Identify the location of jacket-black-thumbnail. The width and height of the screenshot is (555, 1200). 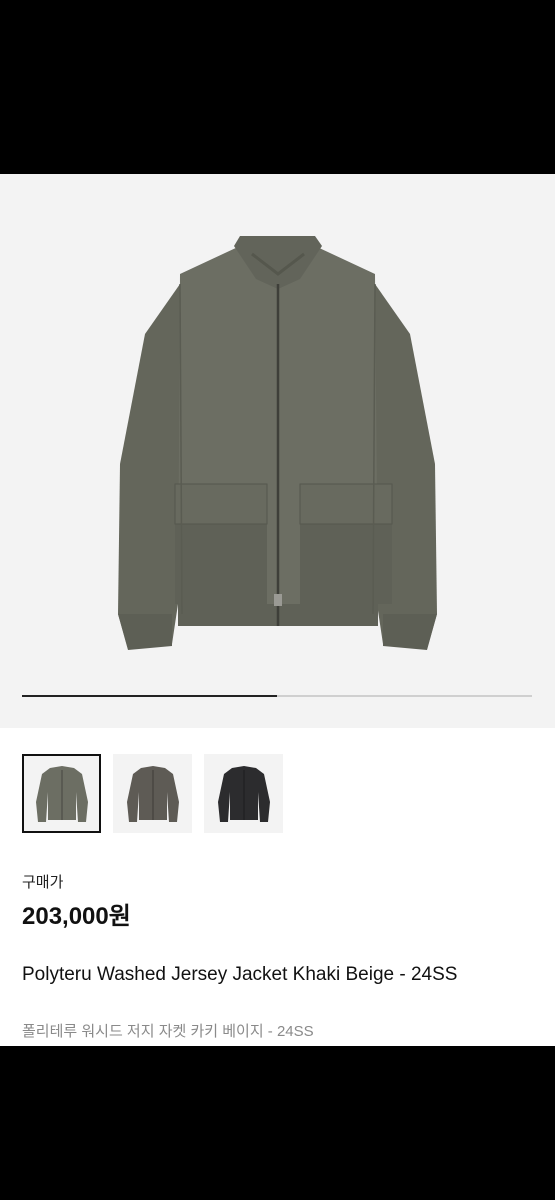
(243, 793).